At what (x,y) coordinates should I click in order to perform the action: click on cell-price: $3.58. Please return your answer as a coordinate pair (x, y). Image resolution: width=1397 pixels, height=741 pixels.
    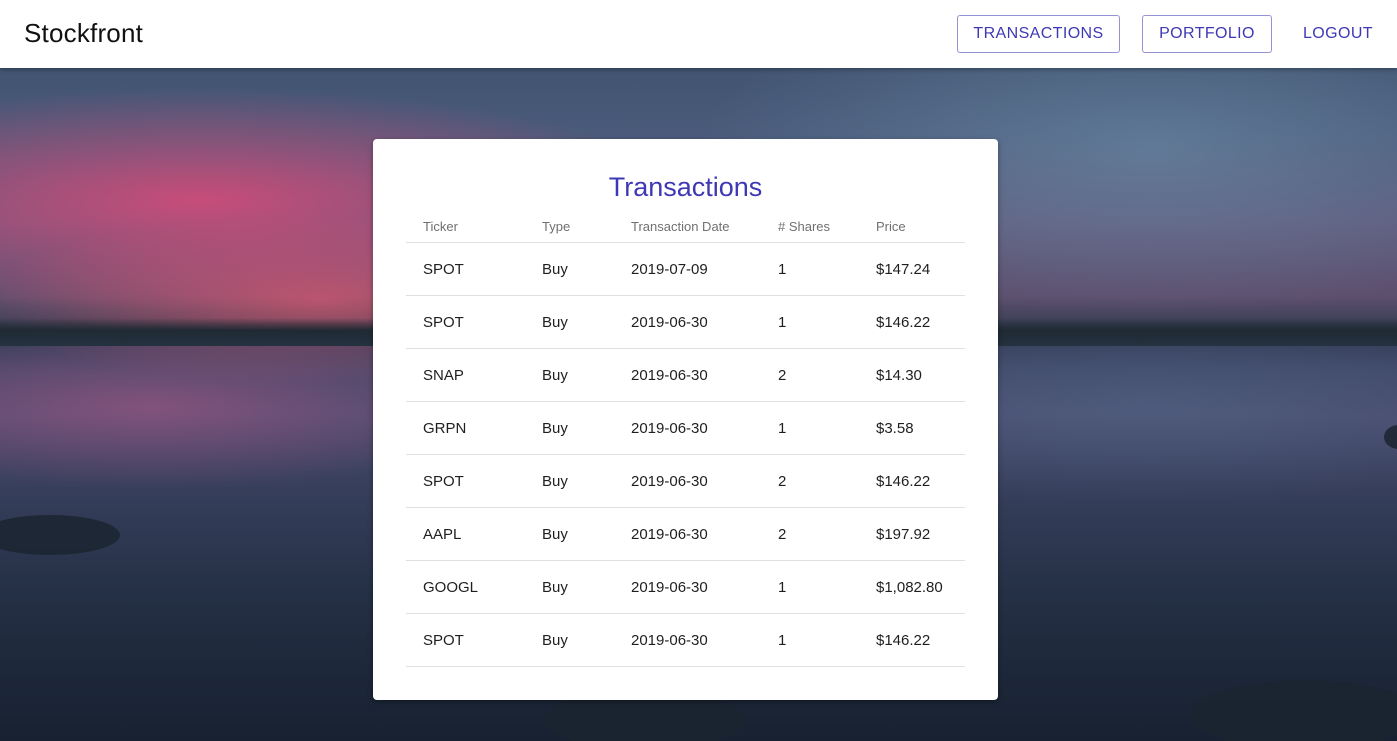
    Looking at the image, I should click on (912, 428).